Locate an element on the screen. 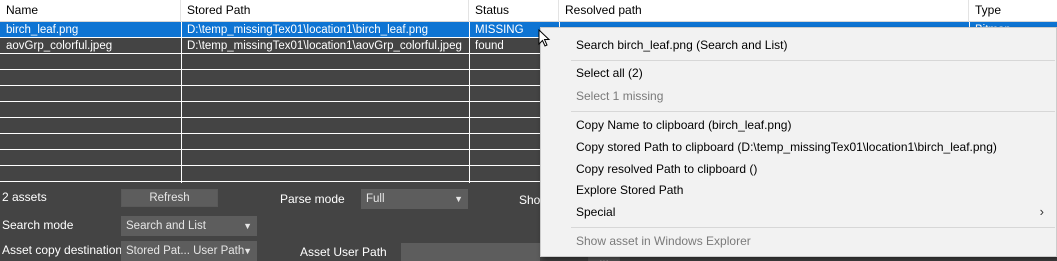  asset-count-label: 2 assets is located at coordinates (24, 197).